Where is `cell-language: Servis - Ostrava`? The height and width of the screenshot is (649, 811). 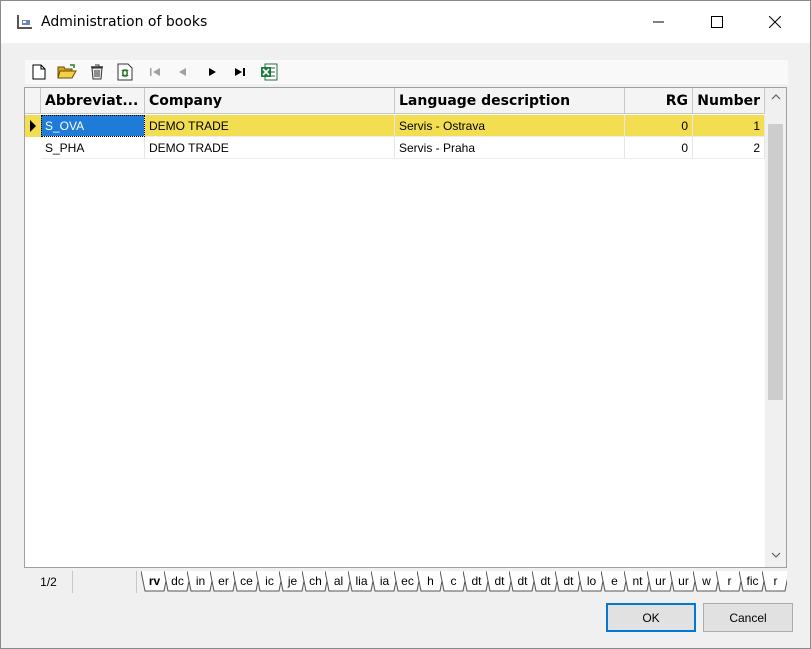 cell-language: Servis - Ostrava is located at coordinates (510, 126).